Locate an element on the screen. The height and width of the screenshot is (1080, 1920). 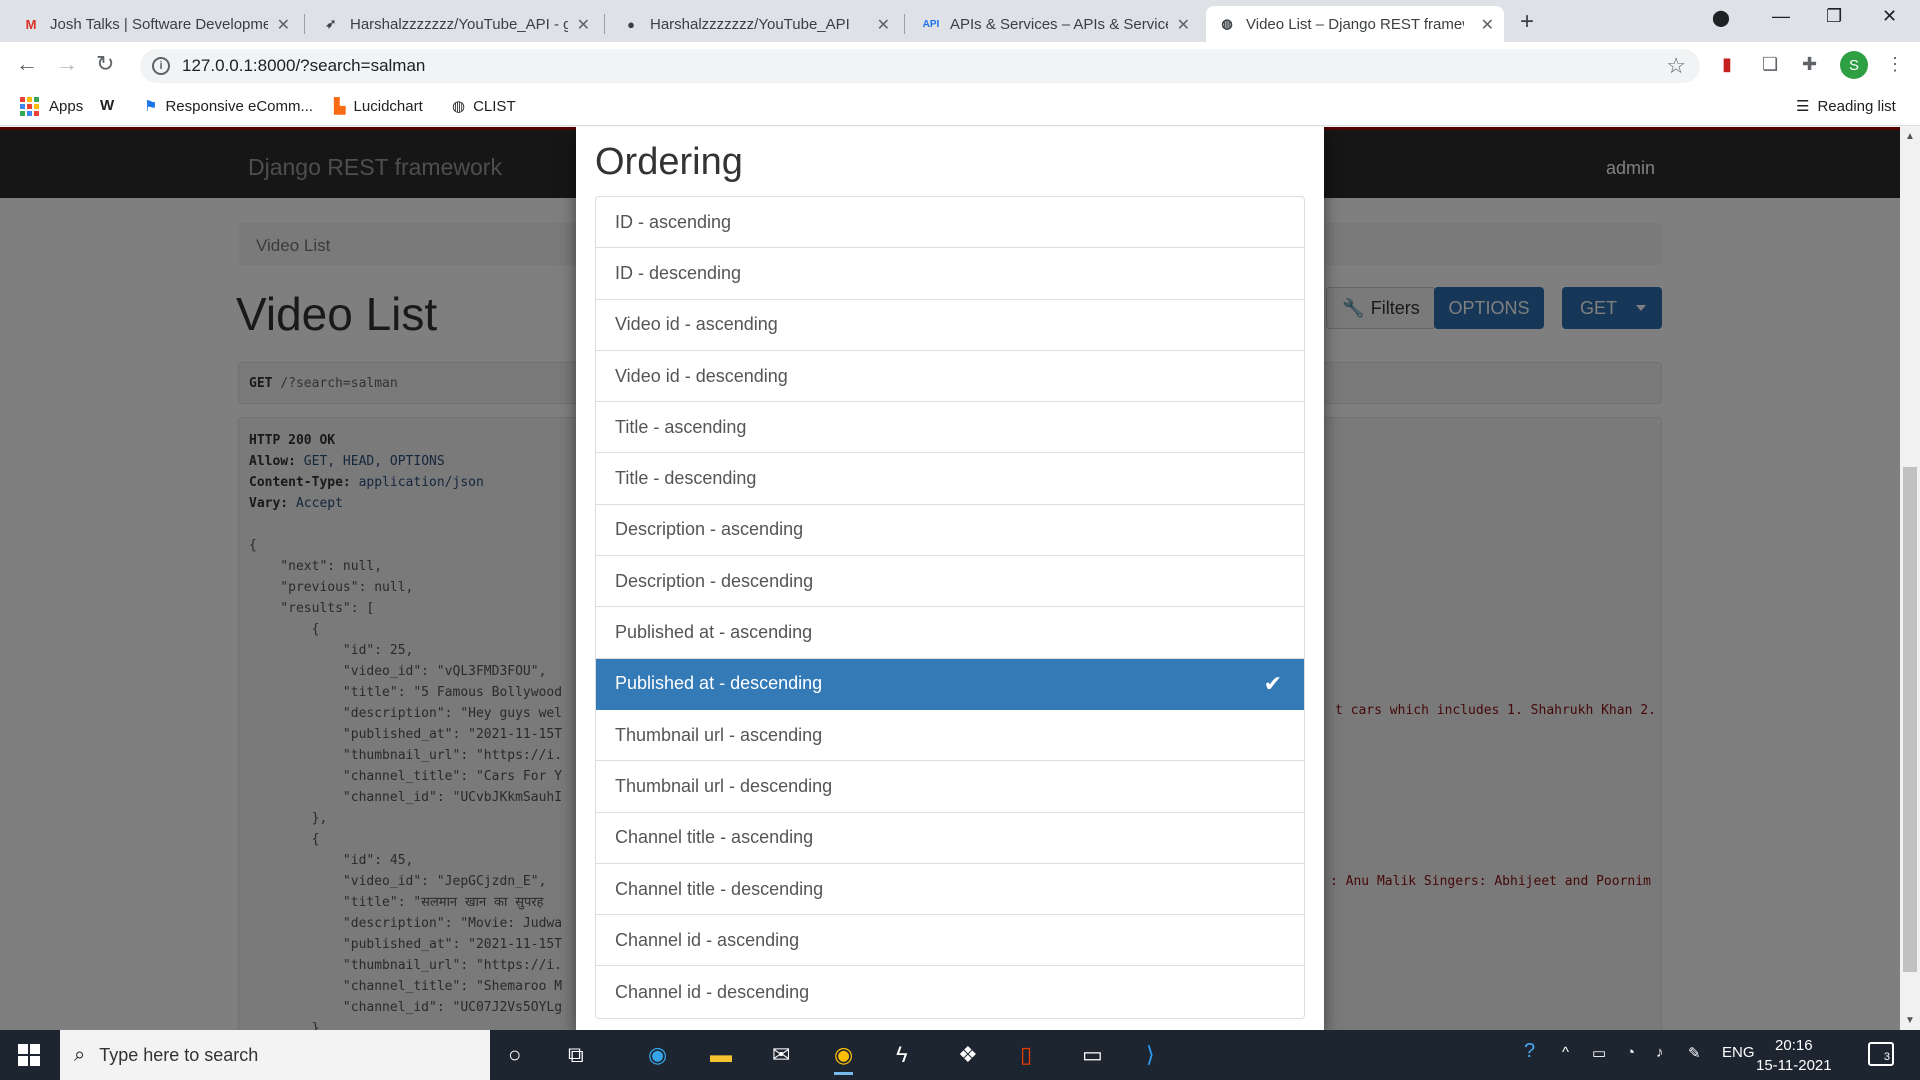
flag-icon: ⚑ is located at coordinates (151, 106).